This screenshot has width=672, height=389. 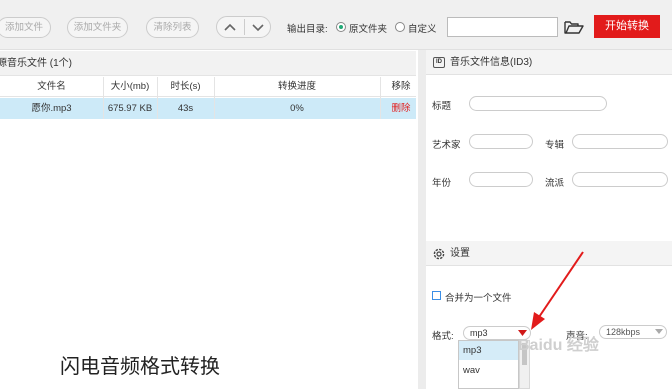 What do you see at coordinates (620, 179) in the screenshot?
I see `genre-field` at bounding box center [620, 179].